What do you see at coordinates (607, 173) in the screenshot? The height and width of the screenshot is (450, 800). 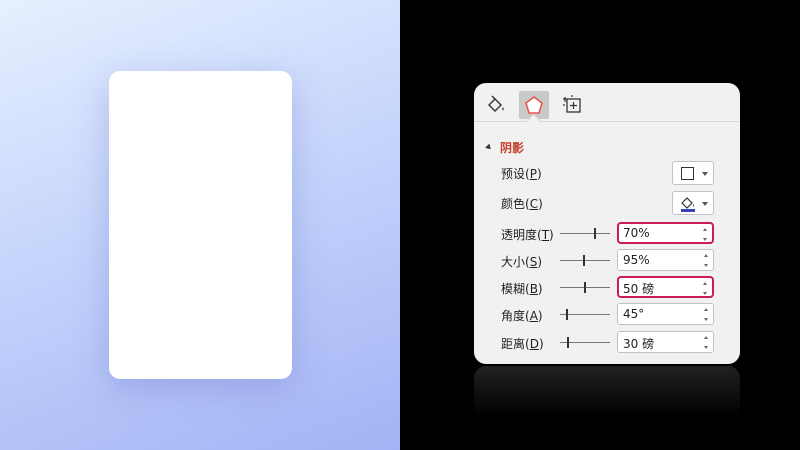 I see `preset-row: 预设(P)` at bounding box center [607, 173].